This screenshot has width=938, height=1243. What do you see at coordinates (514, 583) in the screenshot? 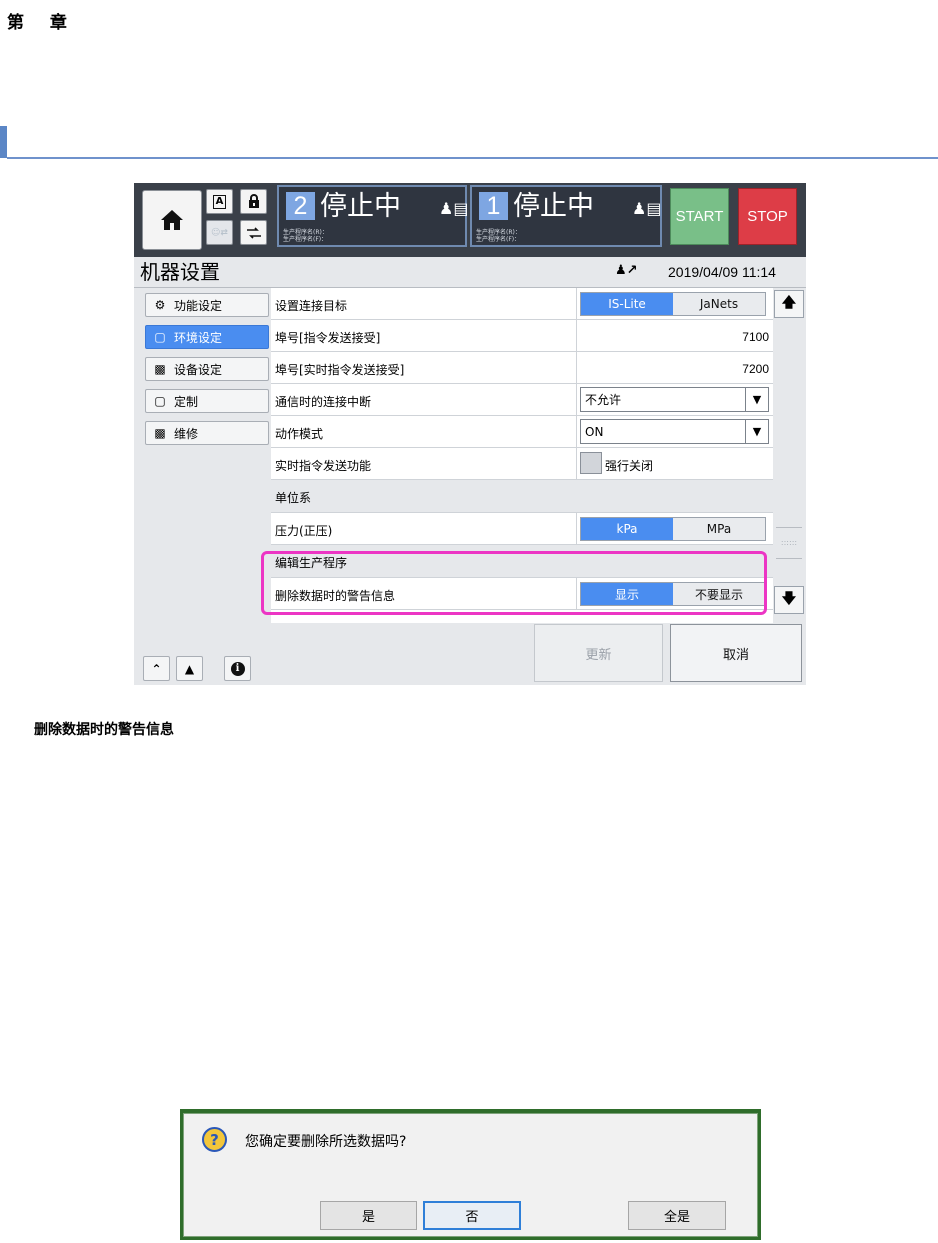
I see `highlight-frame` at bounding box center [514, 583].